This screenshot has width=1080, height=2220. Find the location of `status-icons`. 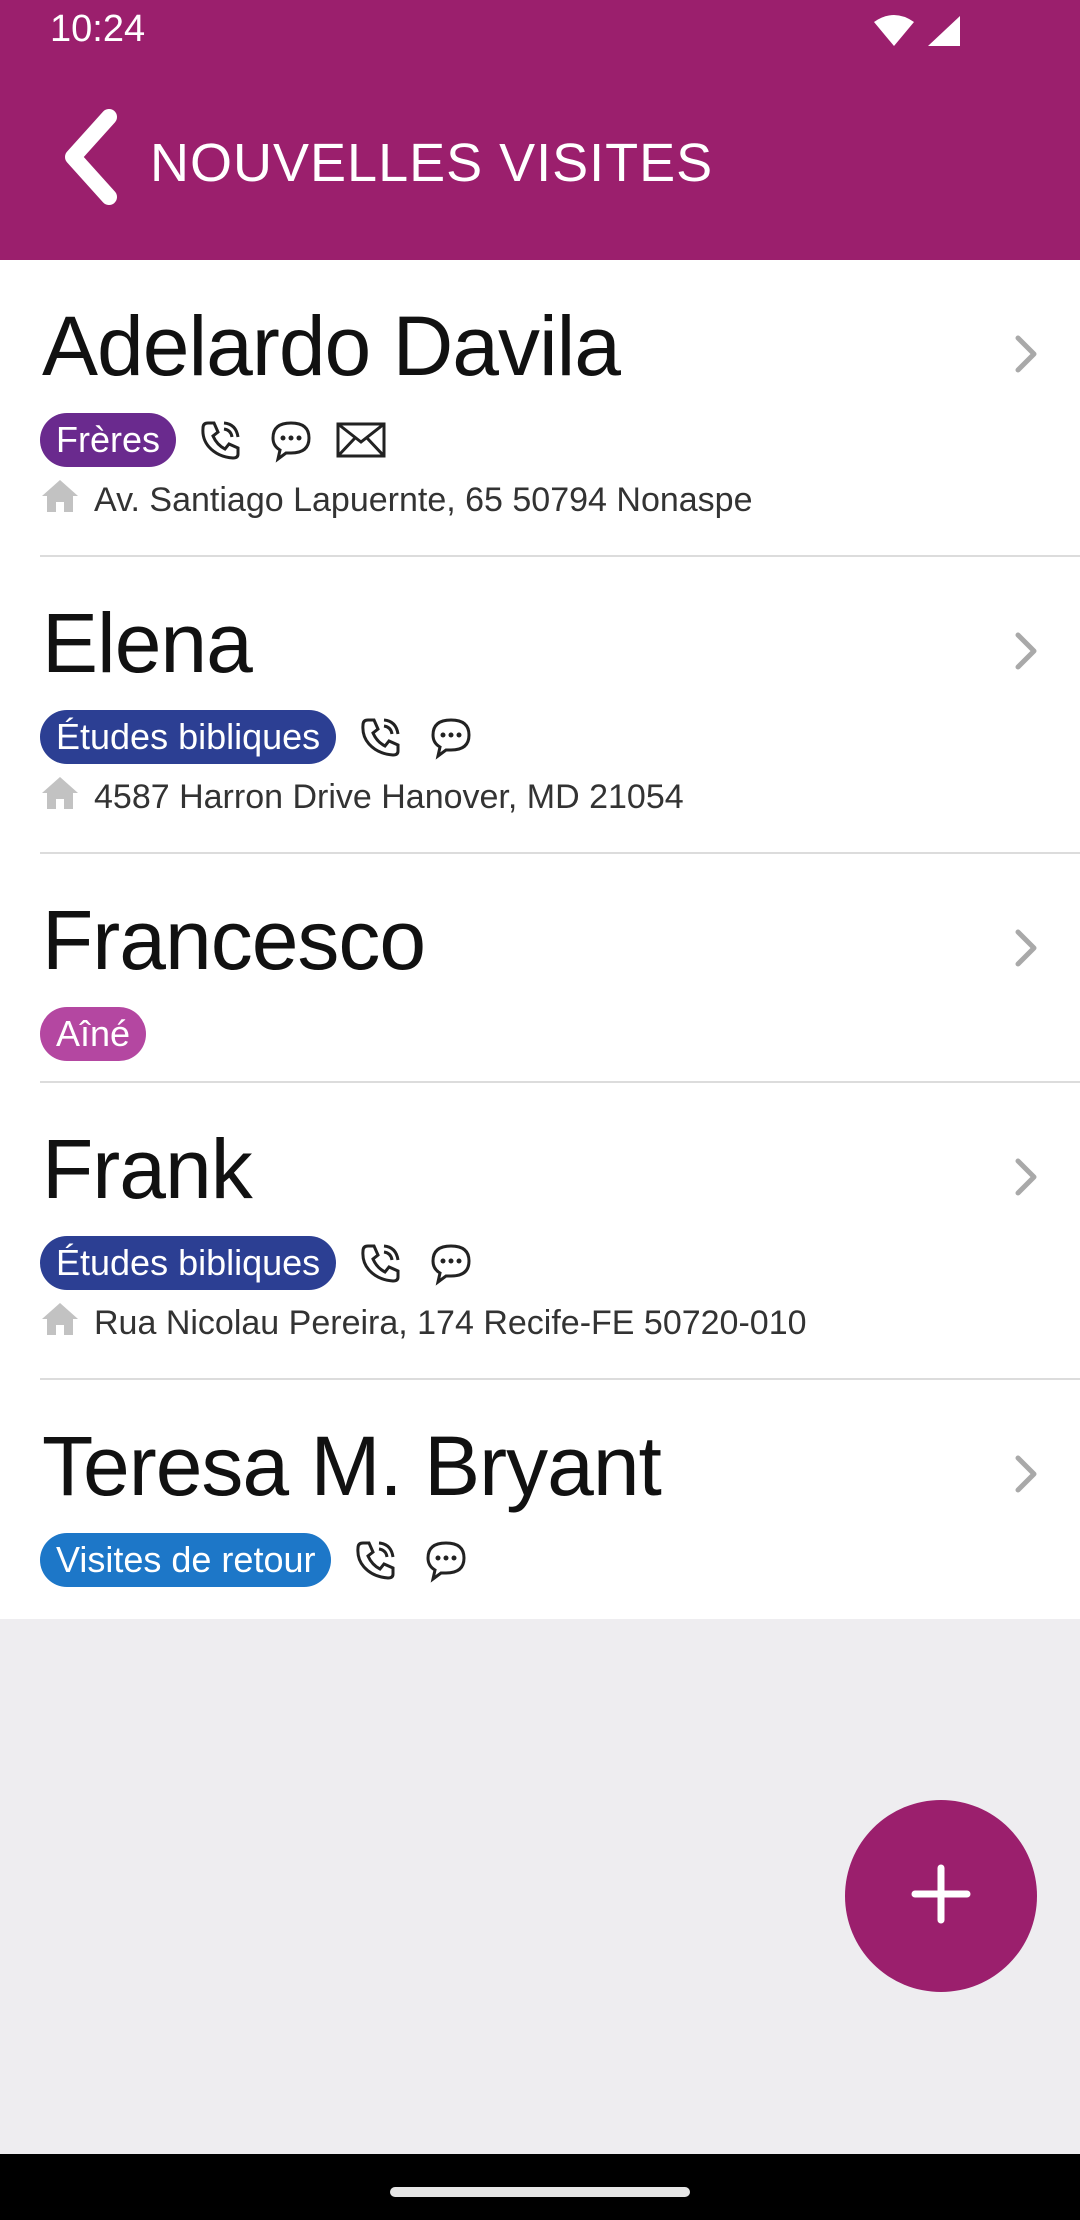

status-icons is located at coordinates (917, 33).